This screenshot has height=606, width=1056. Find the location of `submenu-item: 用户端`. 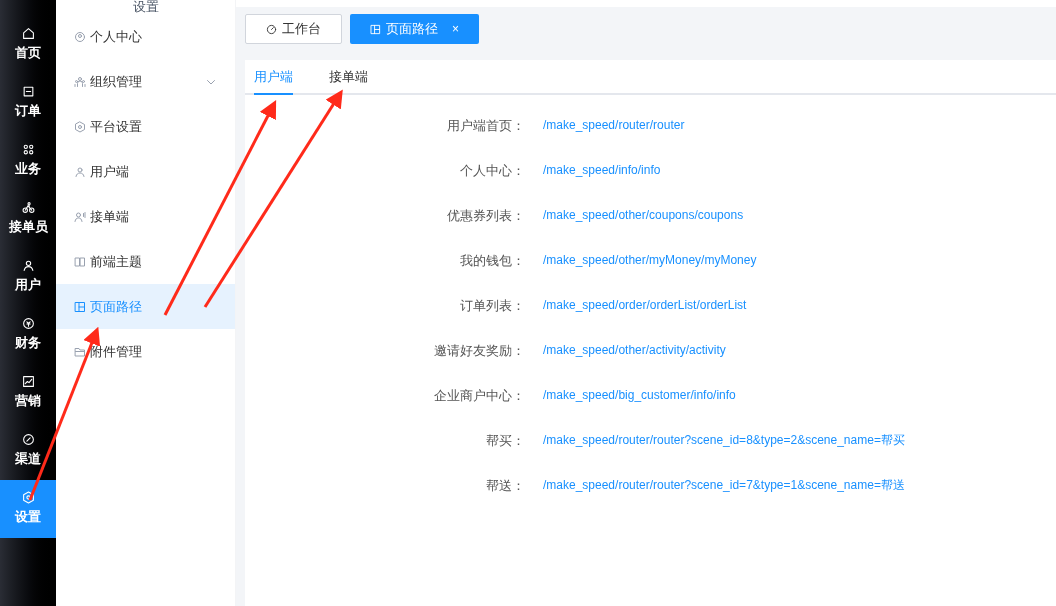

submenu-item: 用户端 is located at coordinates (145, 171).